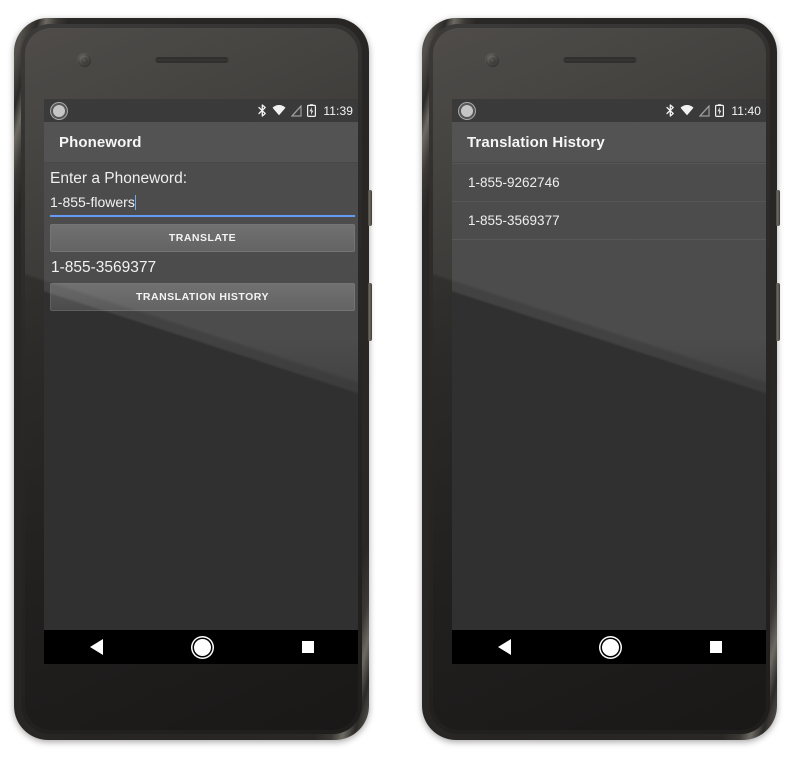 The height and width of the screenshot is (763, 800). Describe the element at coordinates (202, 205) in the screenshot. I see `phoneword-input: 1-855-flowers` at that location.